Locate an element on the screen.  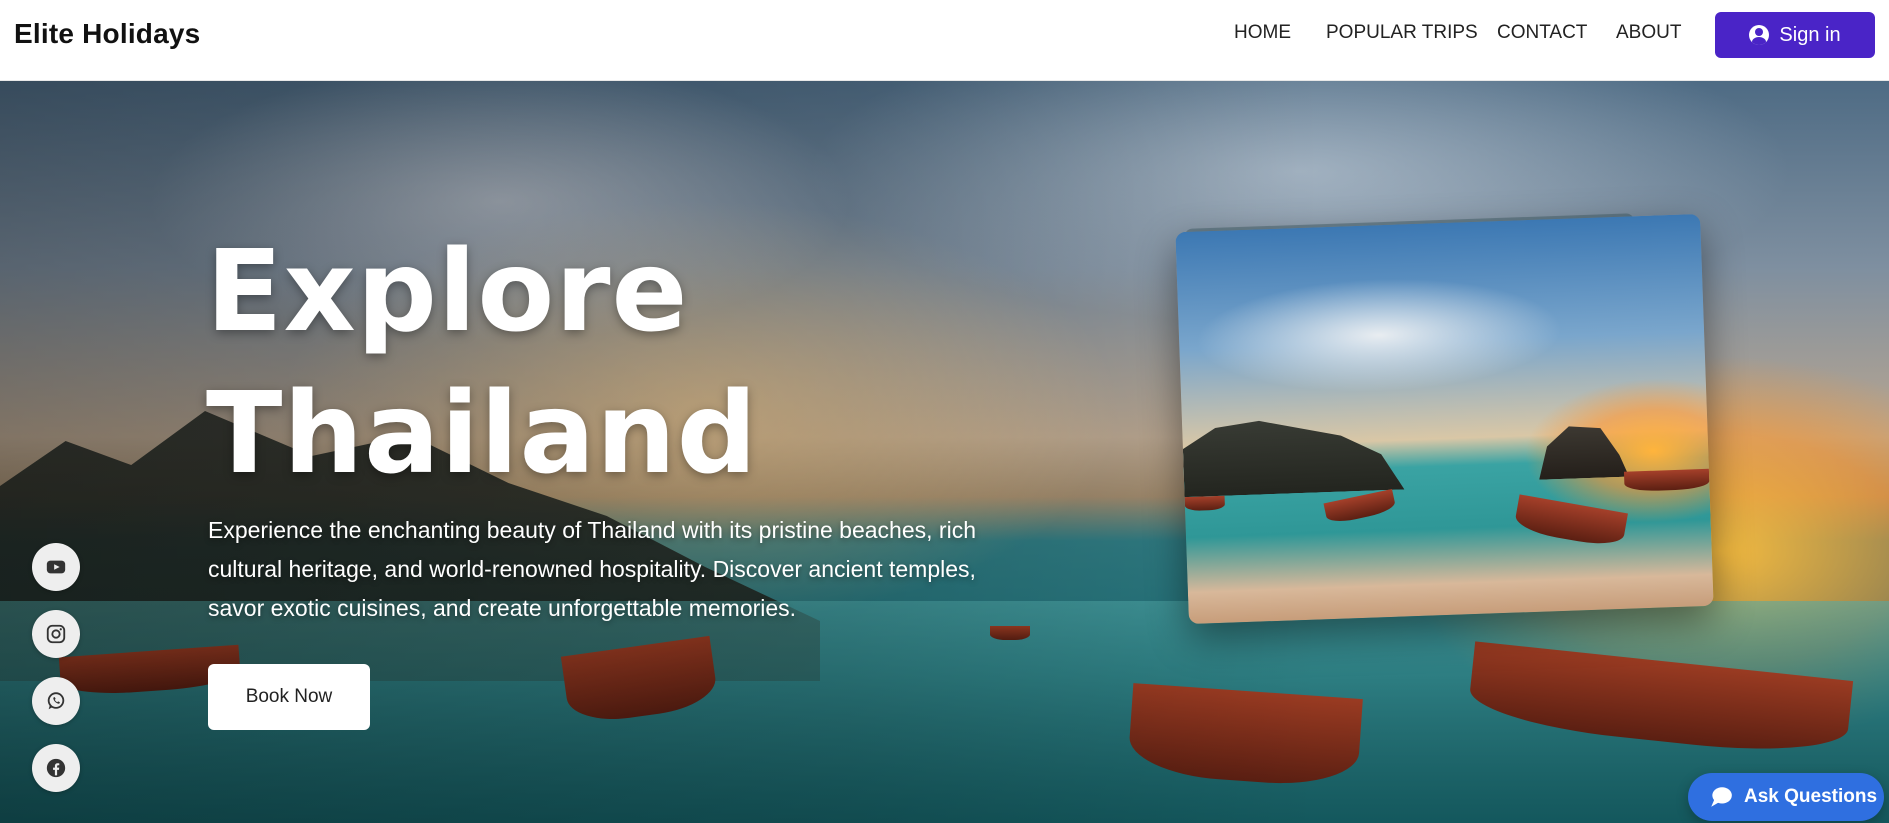
book-now-button: Book Now is located at coordinates (289, 697).